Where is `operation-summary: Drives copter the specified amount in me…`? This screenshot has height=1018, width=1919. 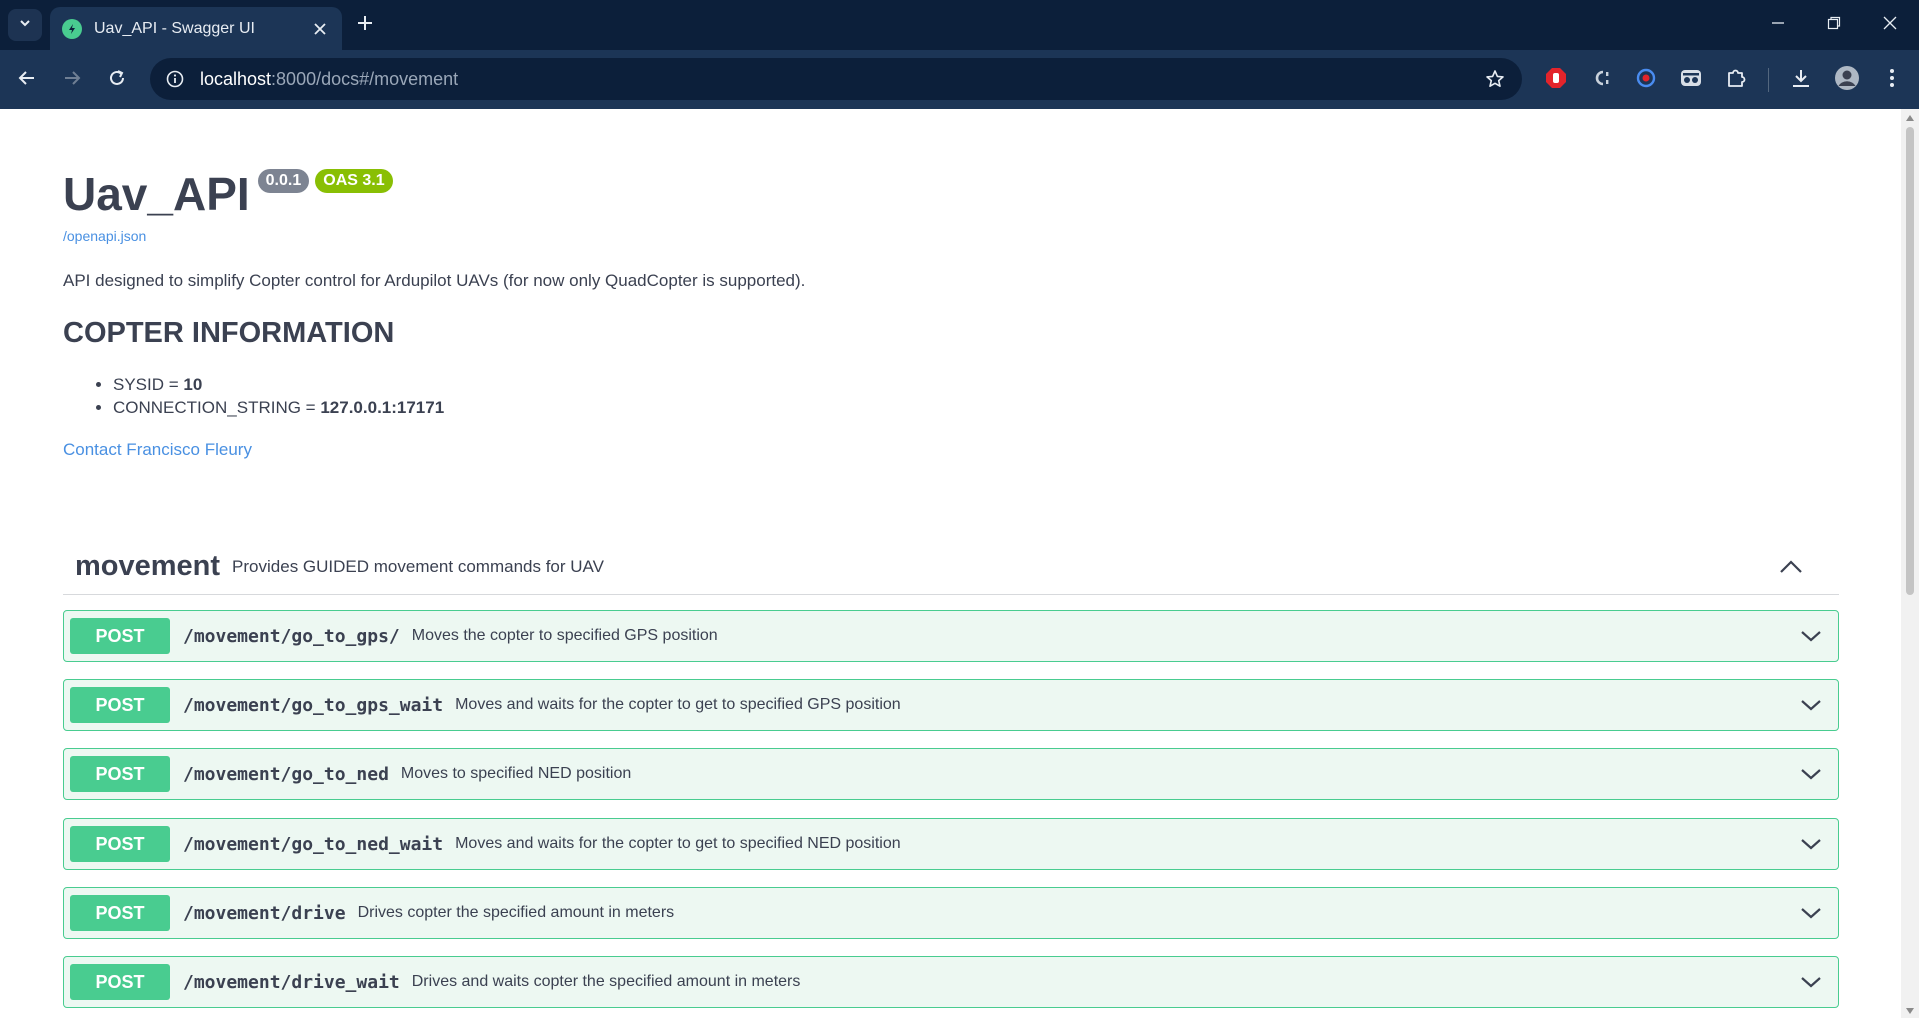 operation-summary: Drives copter the specified amount in me… is located at coordinates (516, 912).